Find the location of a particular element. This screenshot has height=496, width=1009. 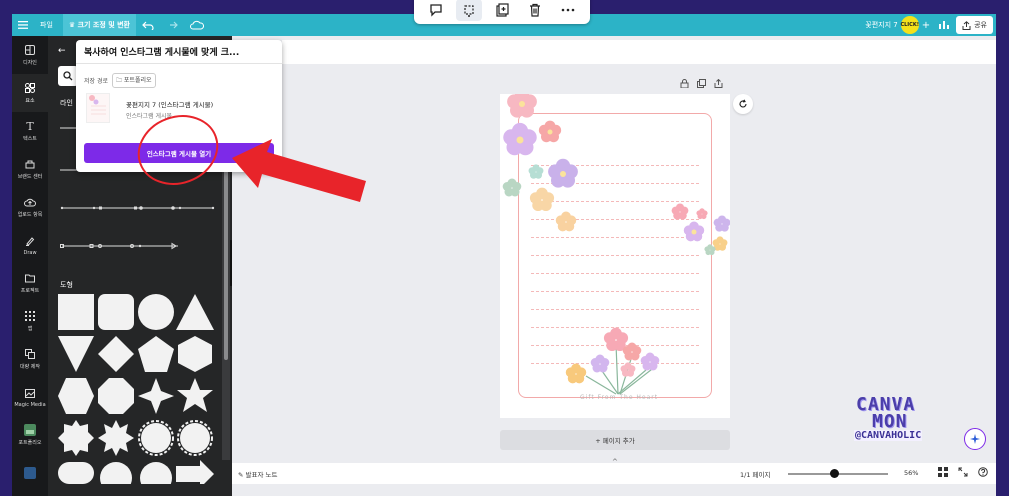

rail-item-uploads: 업로드 항목 is located at coordinates (30, 207).